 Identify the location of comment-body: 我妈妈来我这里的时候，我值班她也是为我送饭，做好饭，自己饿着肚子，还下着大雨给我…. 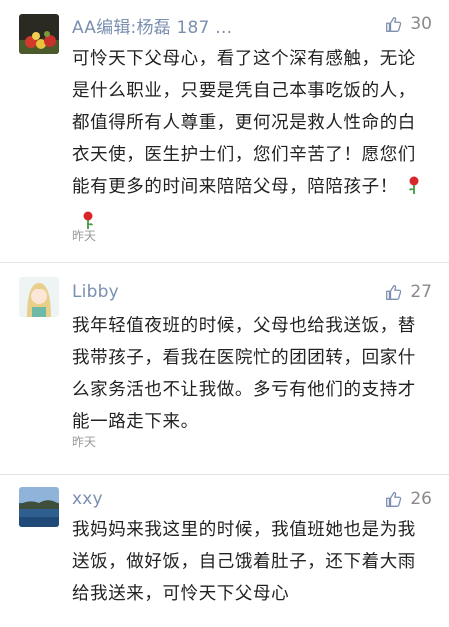
(244, 562).